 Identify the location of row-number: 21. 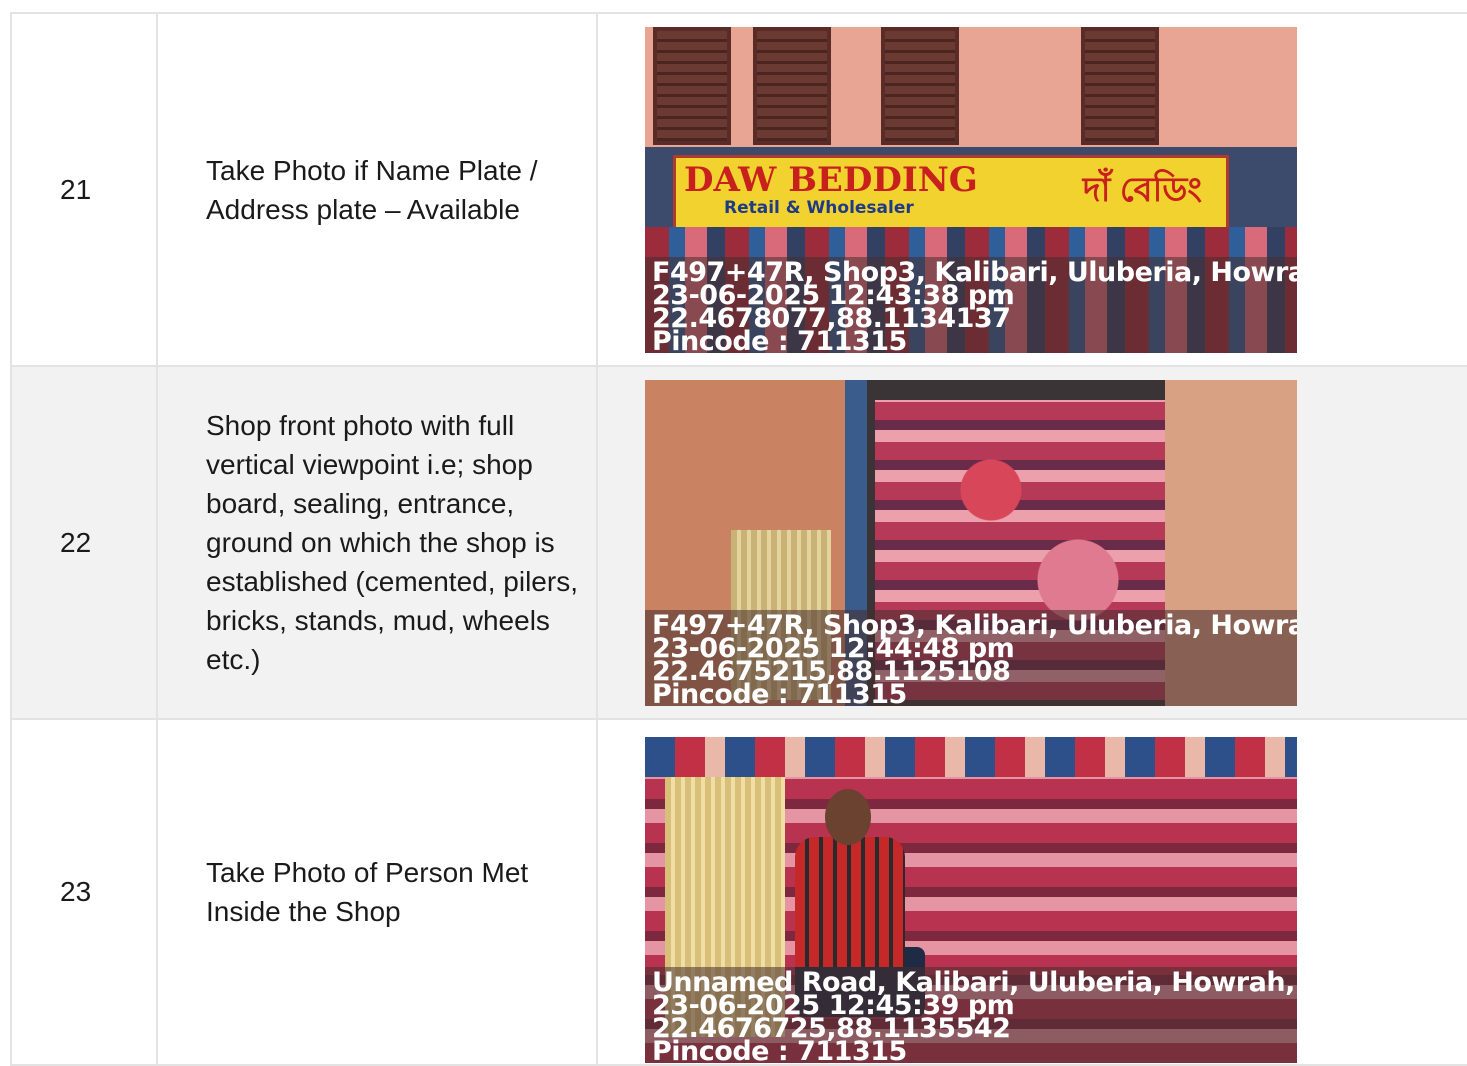
(85, 189).